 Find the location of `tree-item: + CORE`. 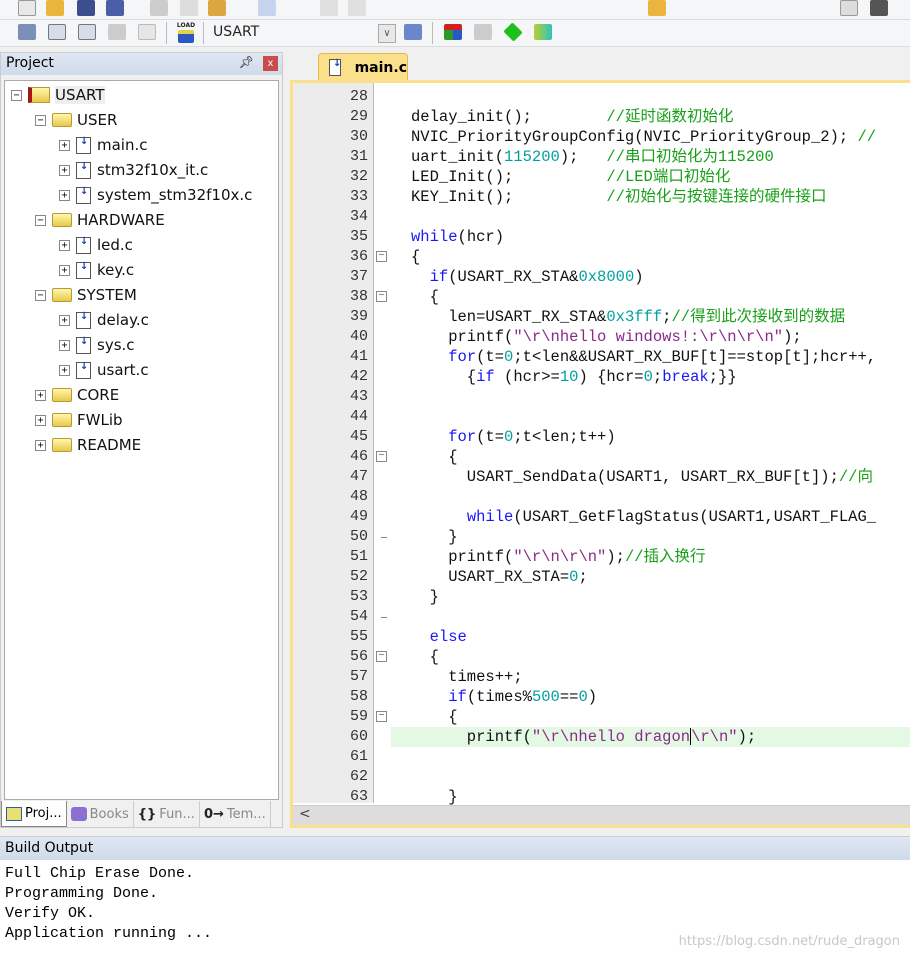

tree-item: + CORE is located at coordinates (77, 395).